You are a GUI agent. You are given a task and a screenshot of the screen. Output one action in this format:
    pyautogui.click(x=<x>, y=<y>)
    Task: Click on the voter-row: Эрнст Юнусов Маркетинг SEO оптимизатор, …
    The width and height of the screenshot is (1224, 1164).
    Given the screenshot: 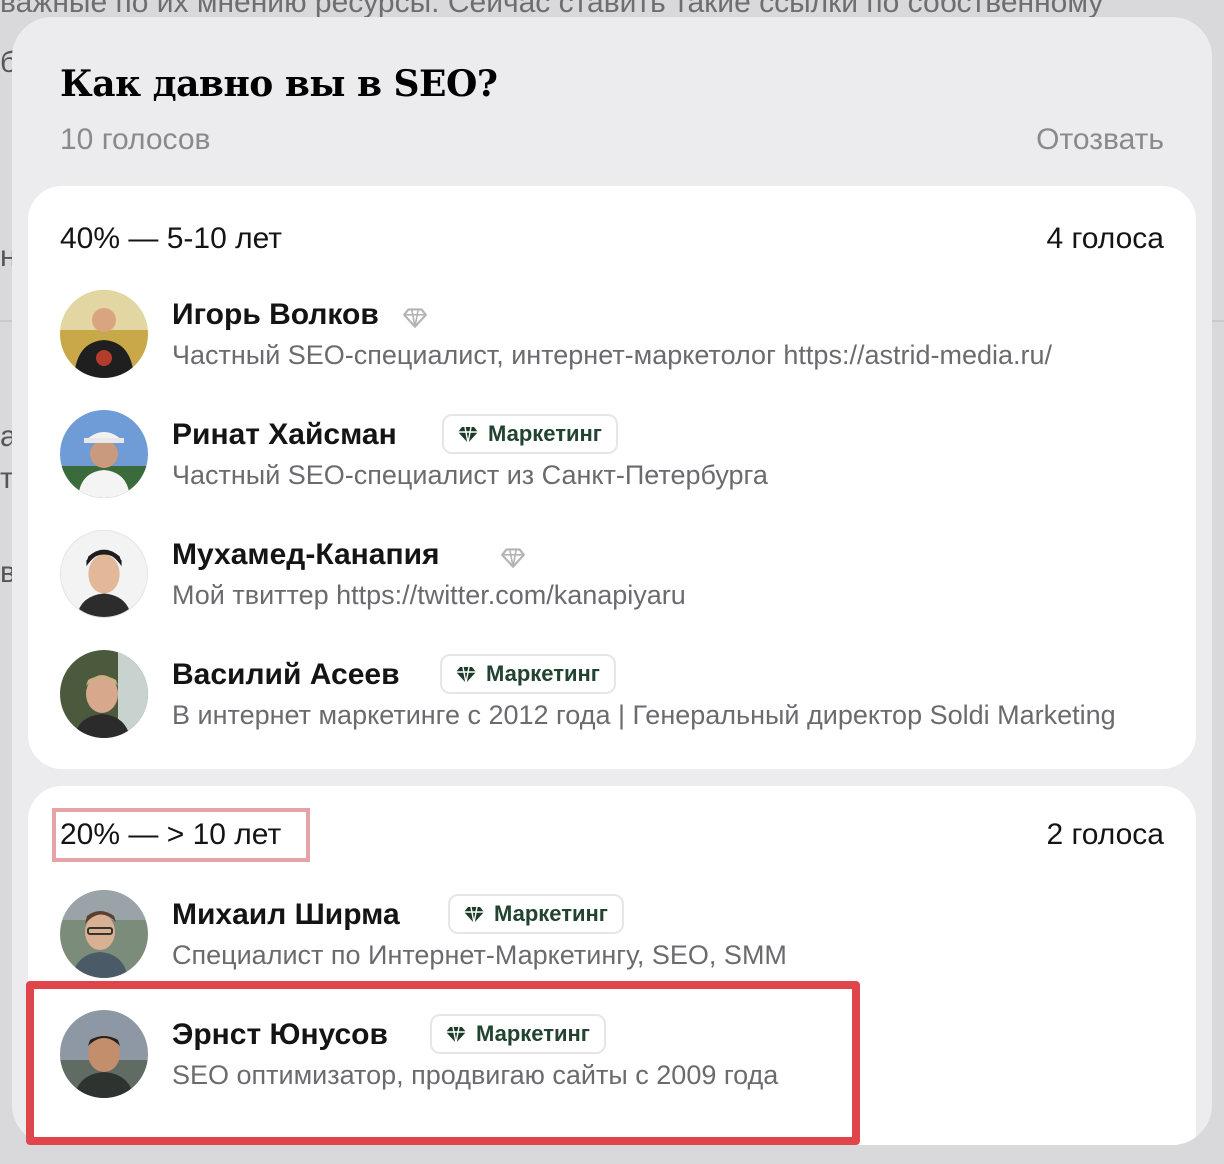 What is the action you would take?
    pyautogui.click(x=615, y=1055)
    